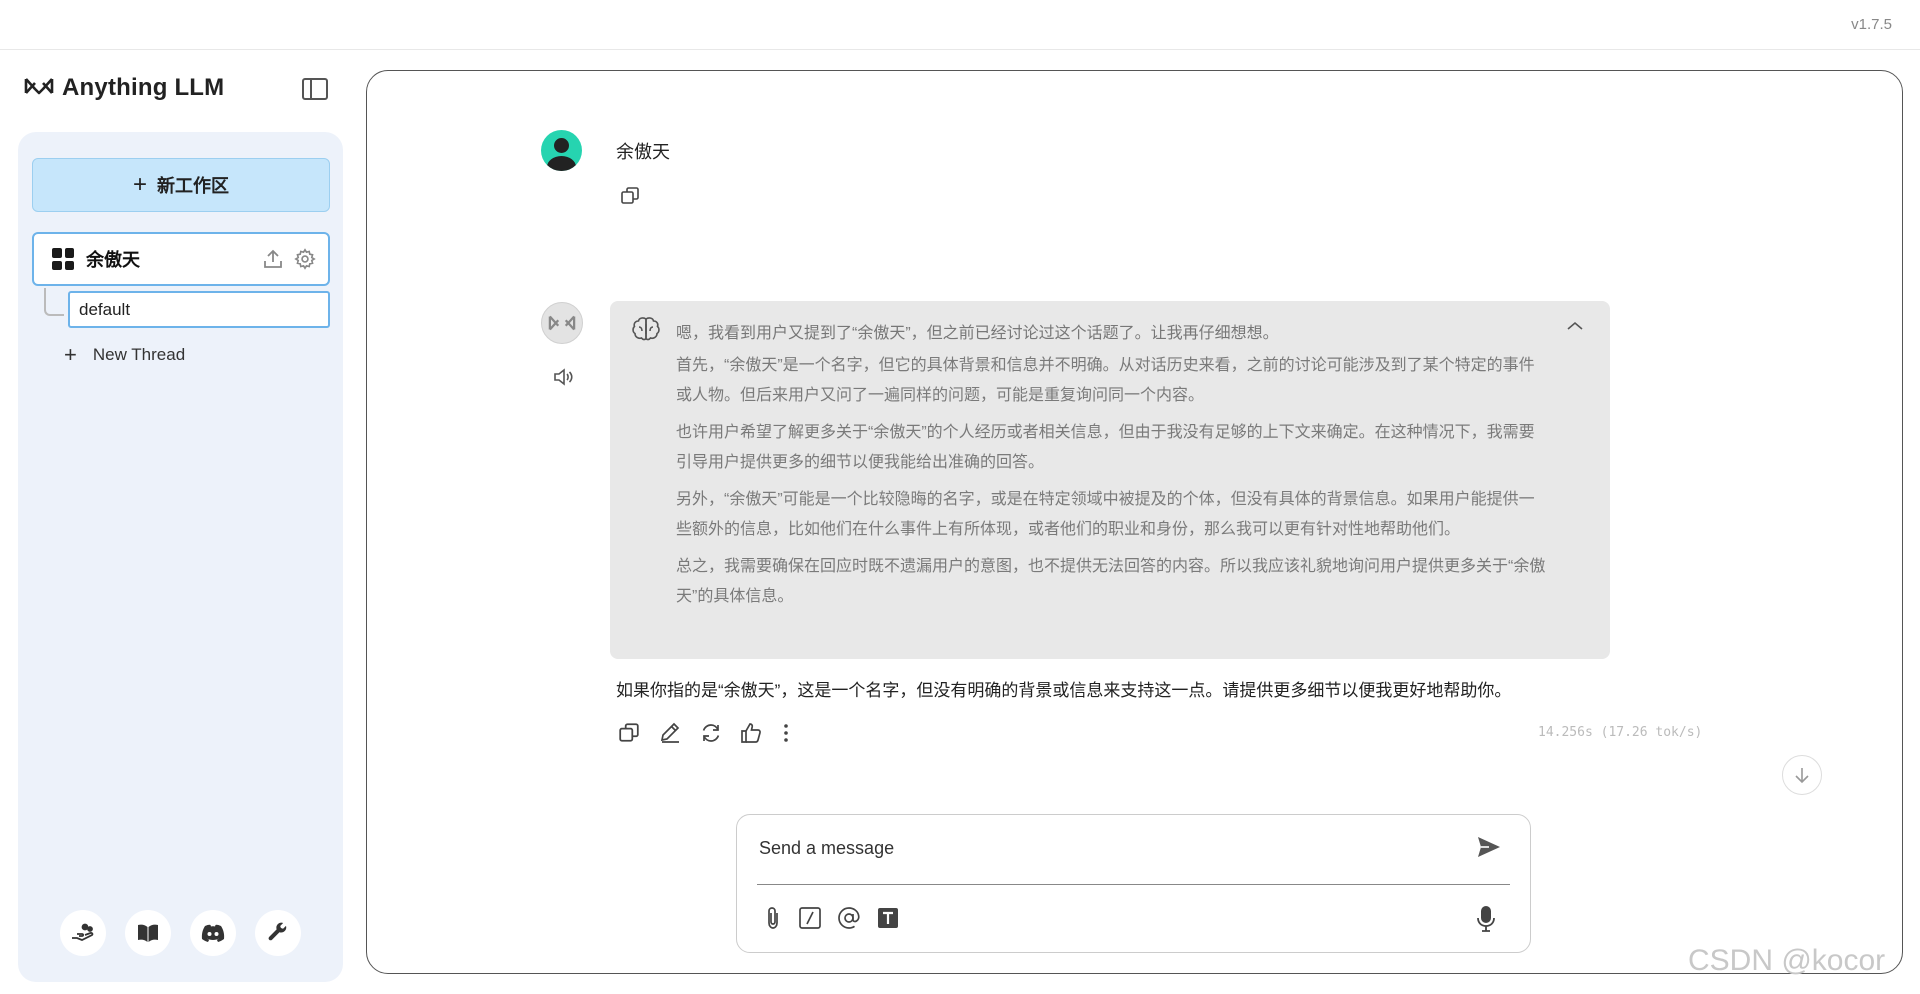  Describe the element at coordinates (180, 933) in the screenshot. I see `sidebar-footer` at that location.